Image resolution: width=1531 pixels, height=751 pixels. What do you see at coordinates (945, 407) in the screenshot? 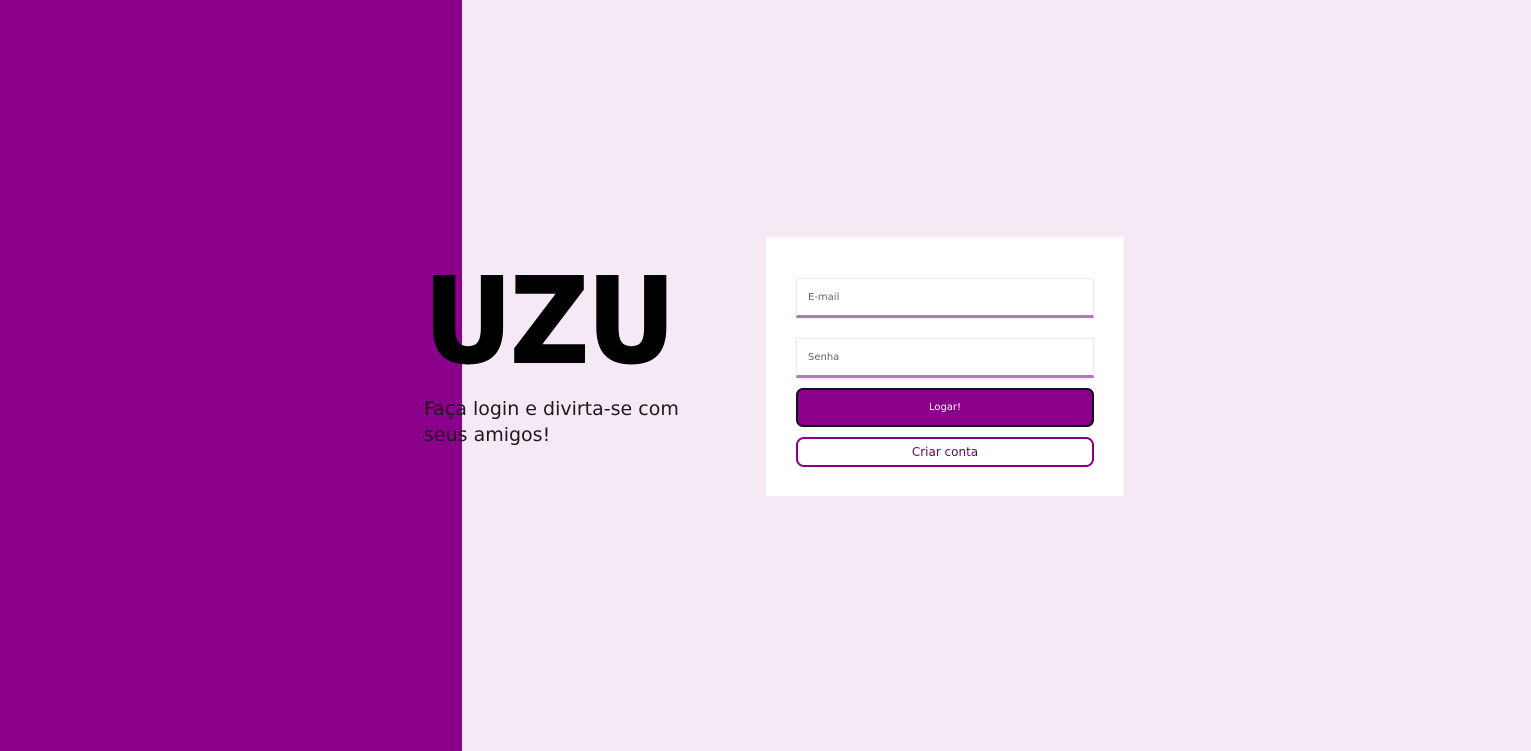
I see `login-button: Logar!` at bounding box center [945, 407].